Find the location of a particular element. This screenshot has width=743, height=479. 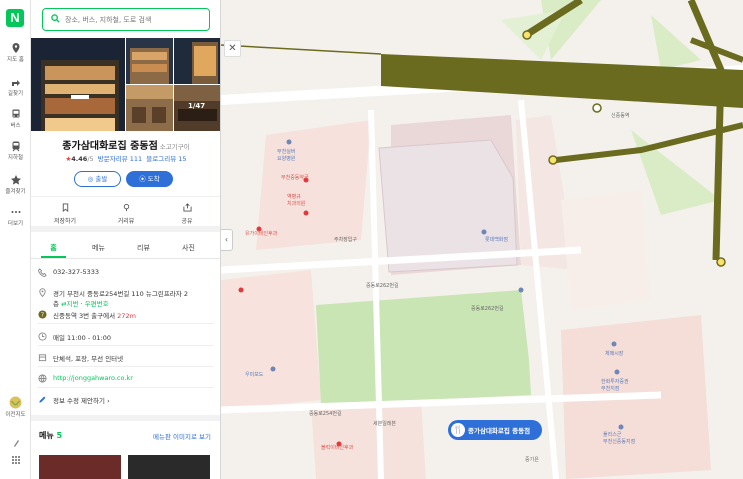

map-label-bank-2: 중기은 is located at coordinates (532, 459).